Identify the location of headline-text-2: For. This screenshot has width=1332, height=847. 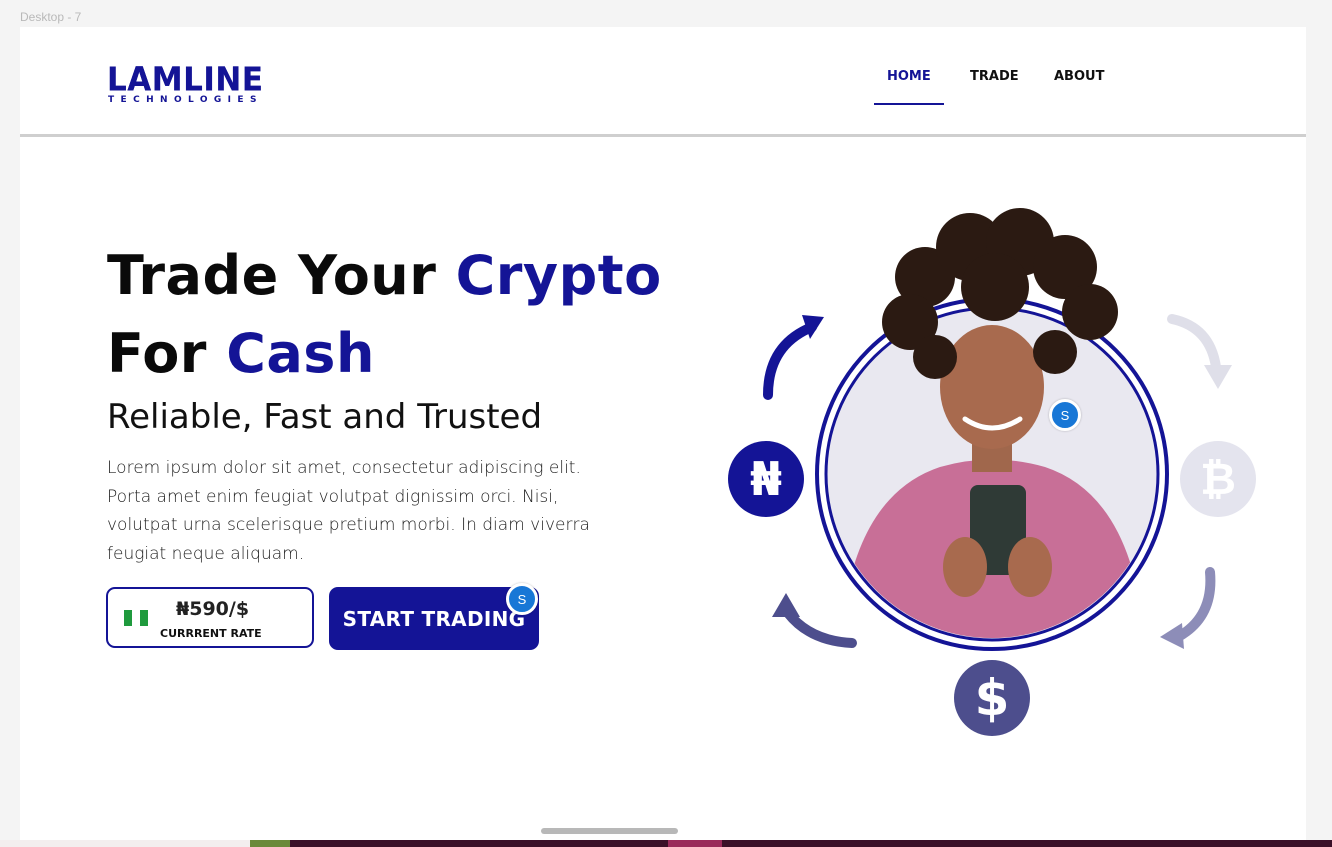
(167, 353).